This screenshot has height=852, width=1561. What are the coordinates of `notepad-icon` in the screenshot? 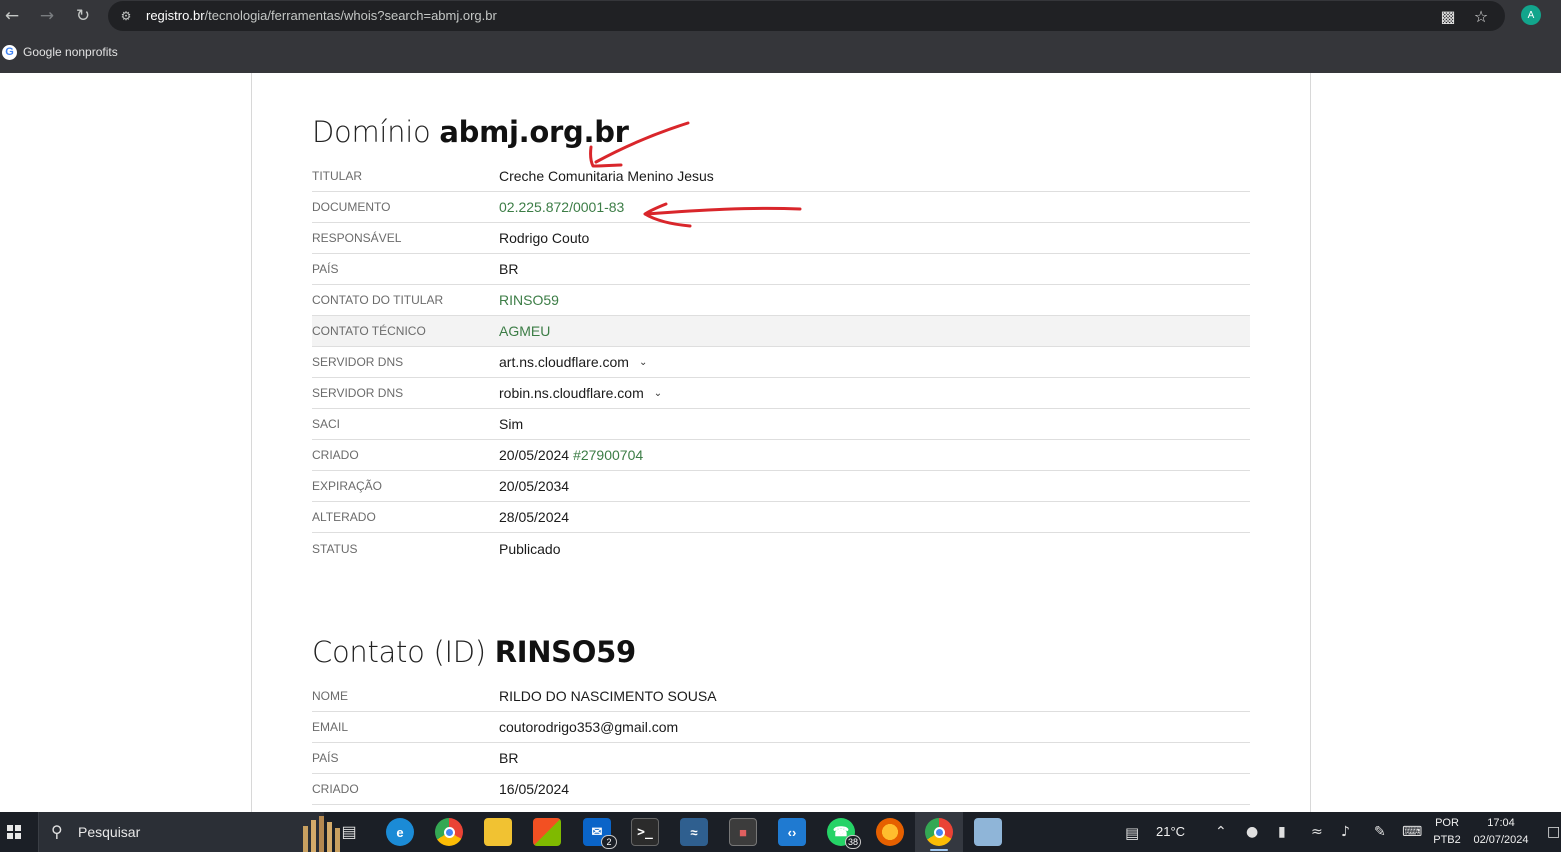 It's located at (988, 832).